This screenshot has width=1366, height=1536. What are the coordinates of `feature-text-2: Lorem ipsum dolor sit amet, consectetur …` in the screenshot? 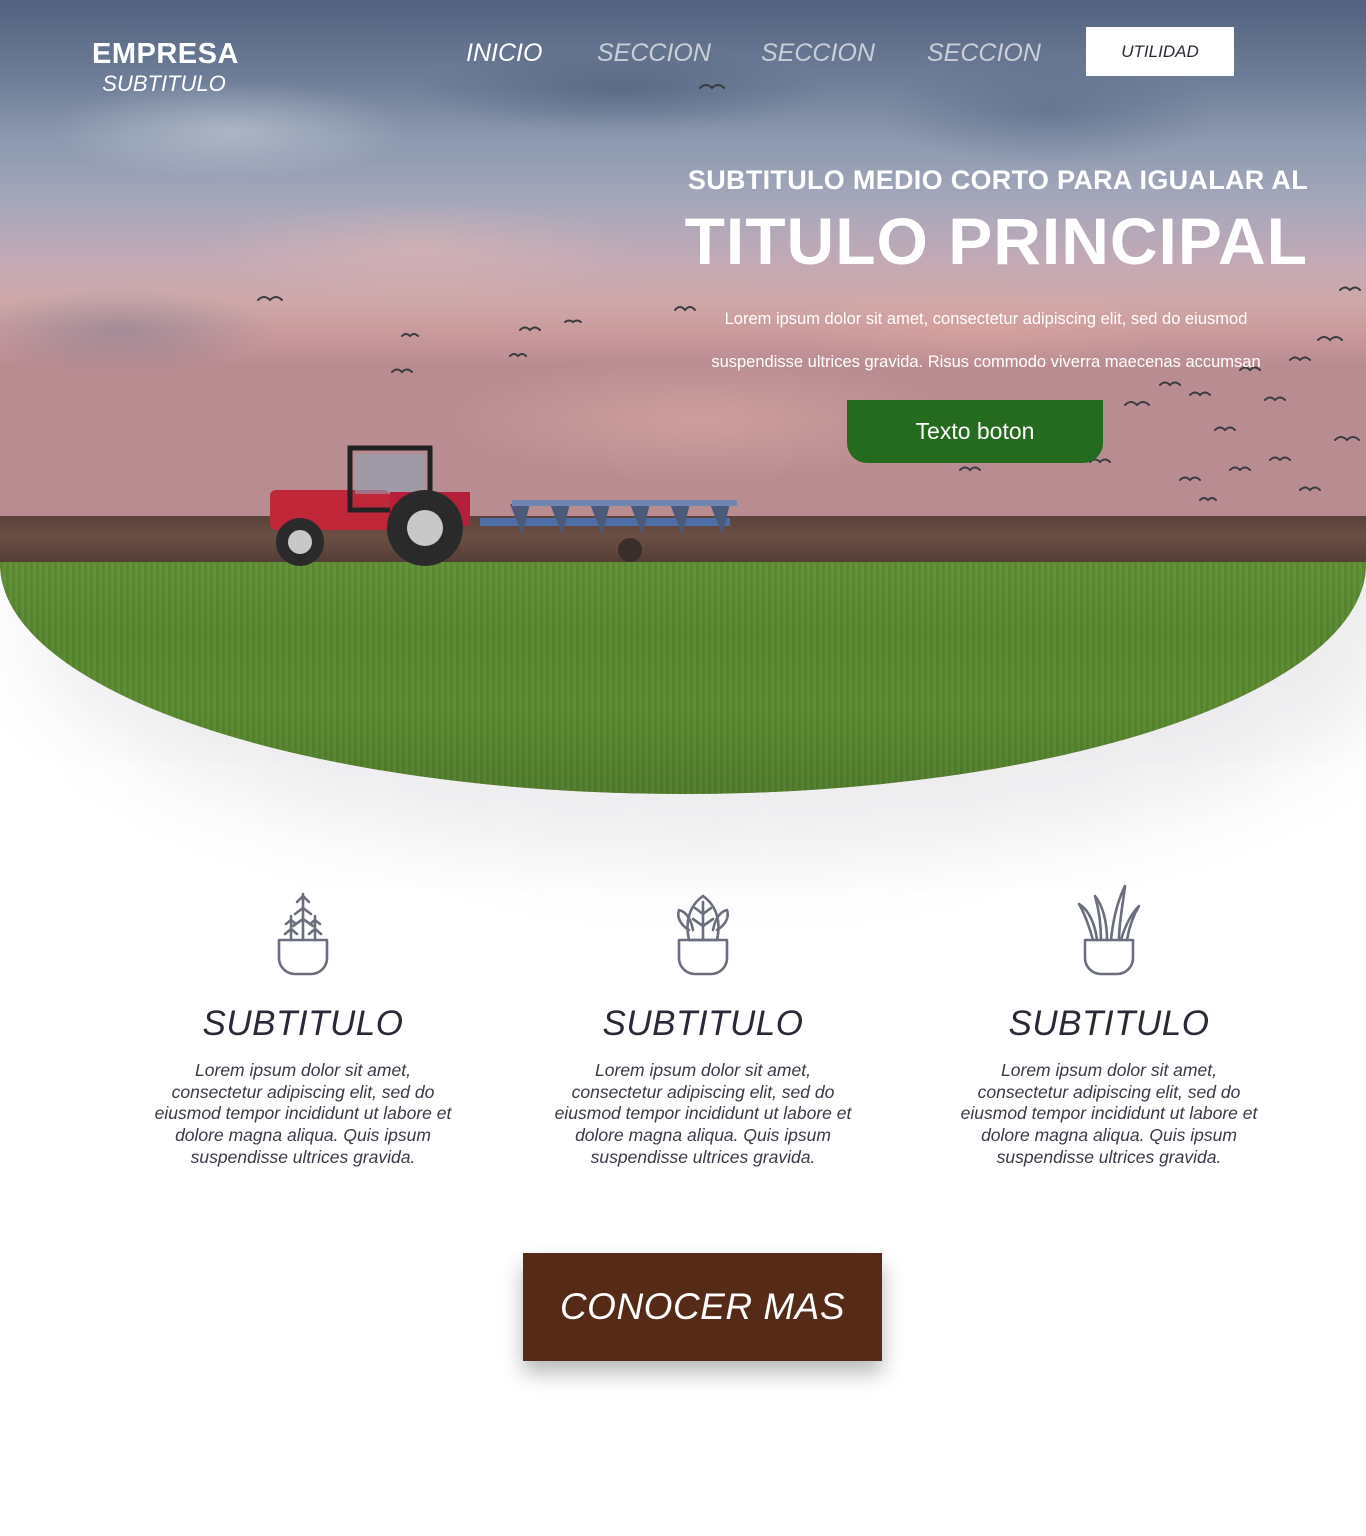 It's located at (703, 1113).